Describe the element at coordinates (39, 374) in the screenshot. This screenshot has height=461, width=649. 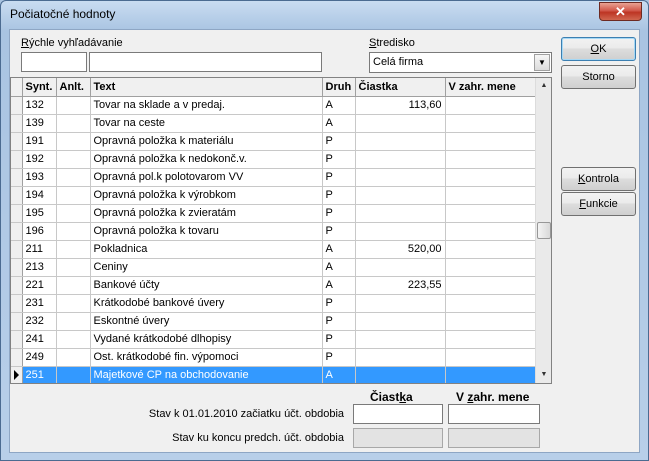
I see `cell-synt: 251` at that location.